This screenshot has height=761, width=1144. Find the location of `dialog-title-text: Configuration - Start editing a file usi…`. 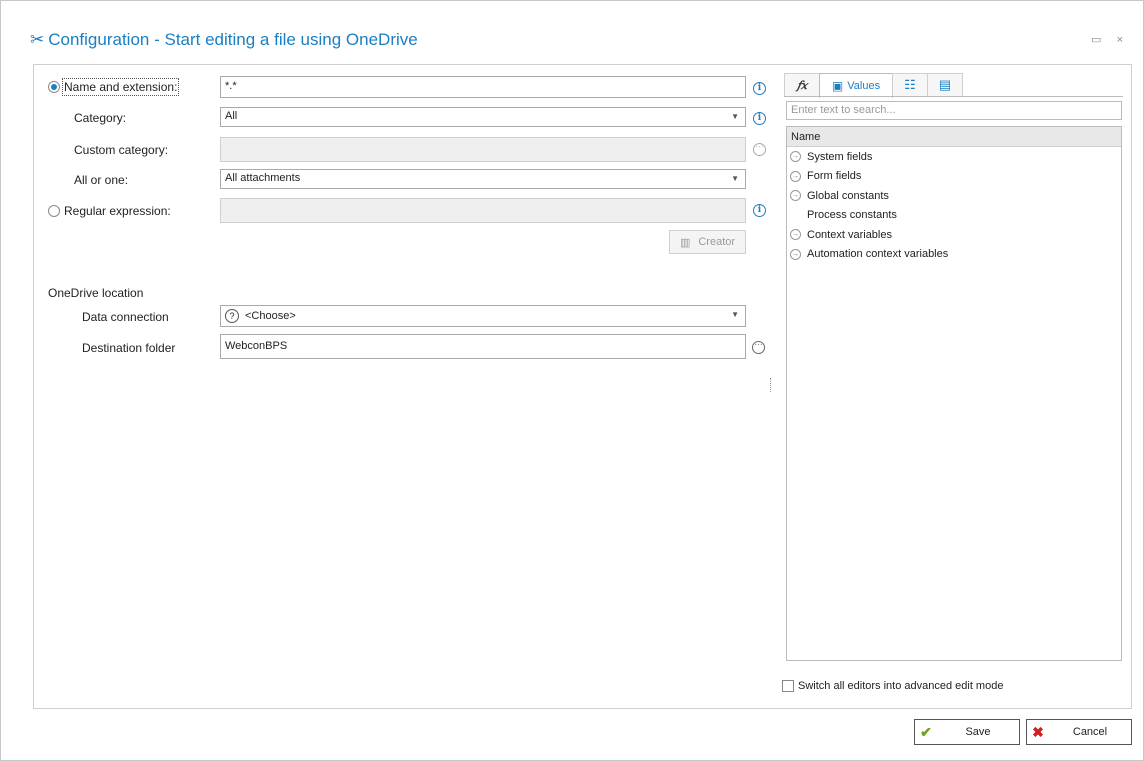

dialog-title-text: Configuration - Start editing a file usi… is located at coordinates (233, 39).